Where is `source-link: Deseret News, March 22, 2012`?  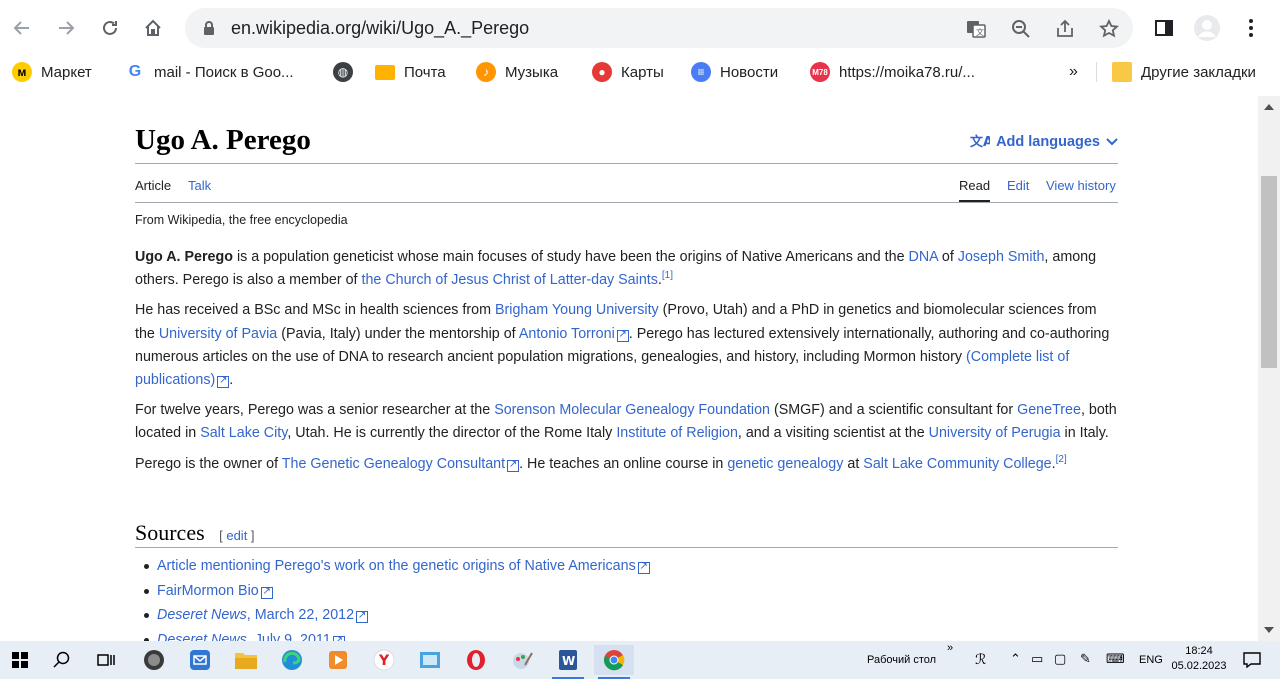 source-link: Deseret News, March 22, 2012 is located at coordinates (262, 615).